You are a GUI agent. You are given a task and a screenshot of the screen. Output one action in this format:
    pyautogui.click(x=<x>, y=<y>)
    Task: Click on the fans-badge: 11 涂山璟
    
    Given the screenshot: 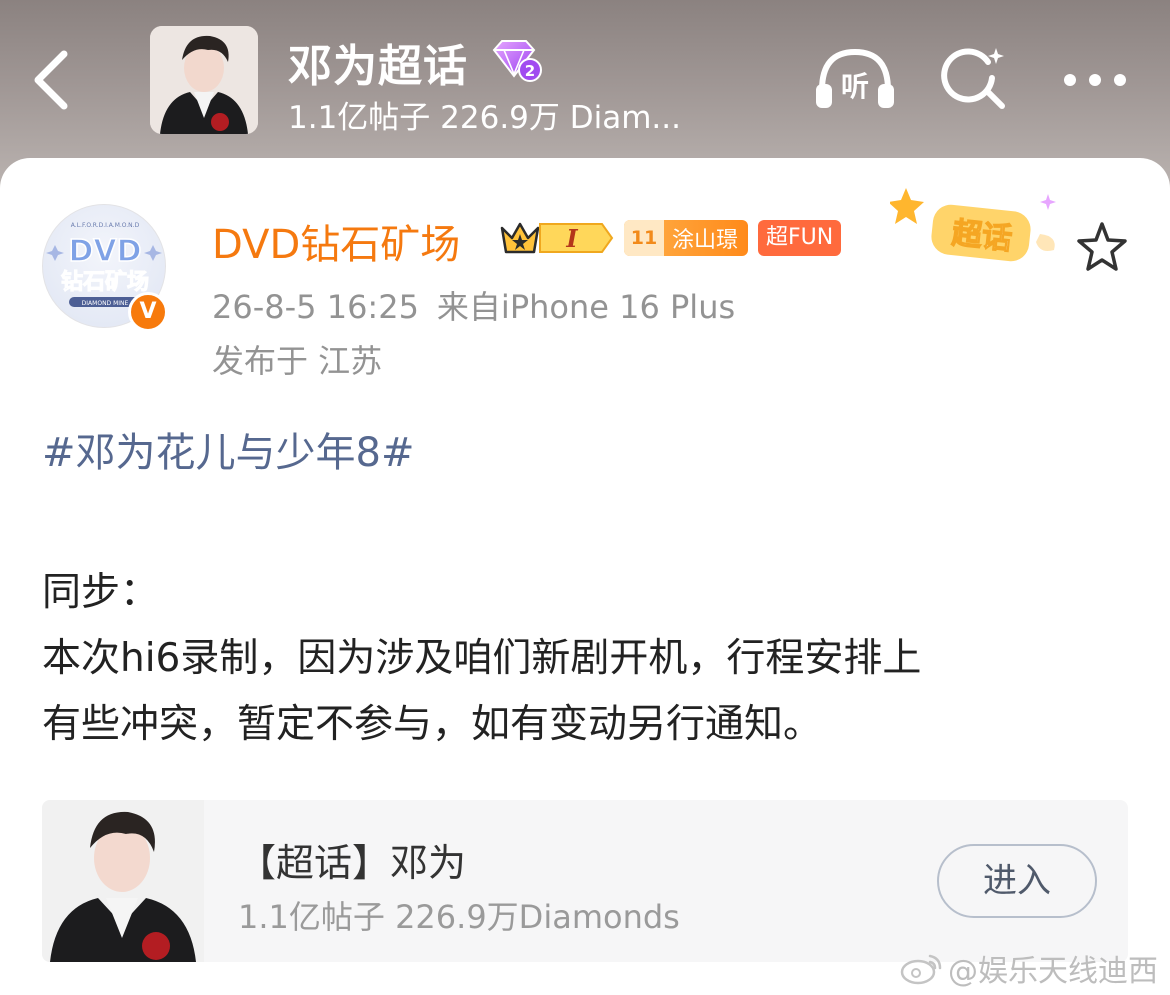 What is the action you would take?
    pyautogui.click(x=686, y=238)
    